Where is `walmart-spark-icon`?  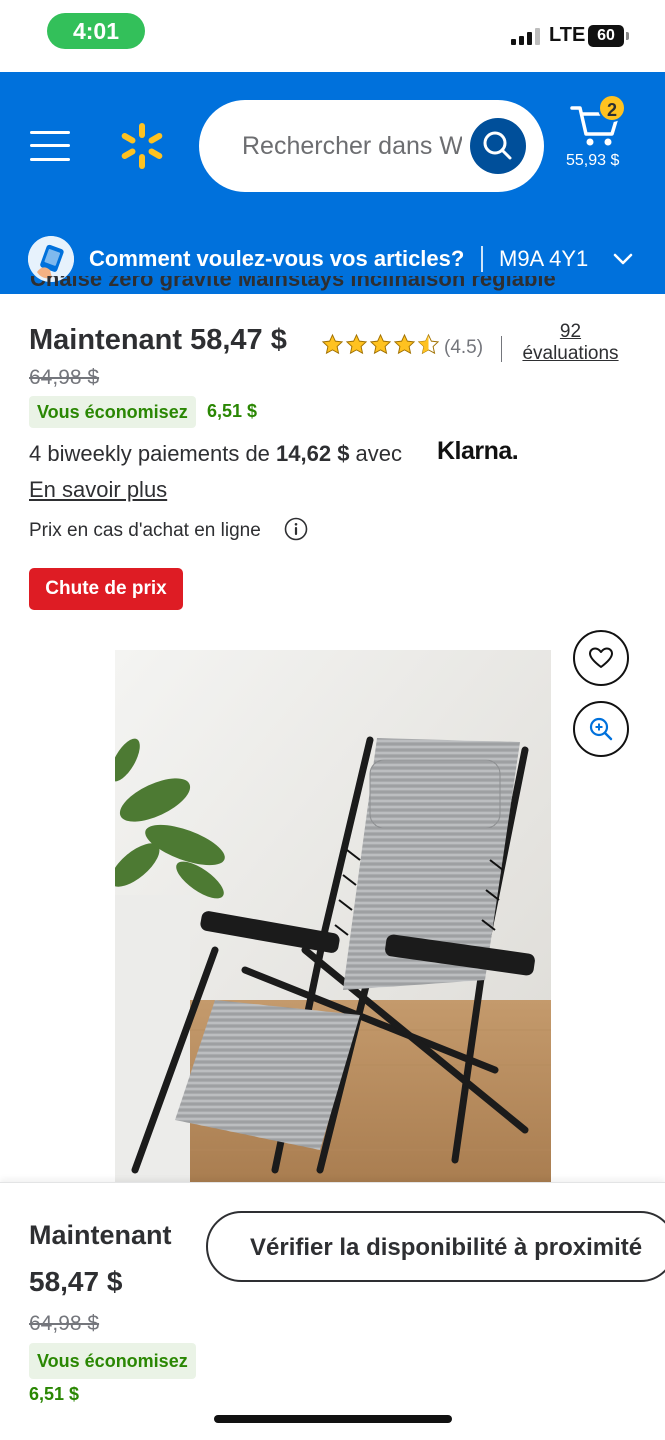 walmart-spark-icon is located at coordinates (142, 146).